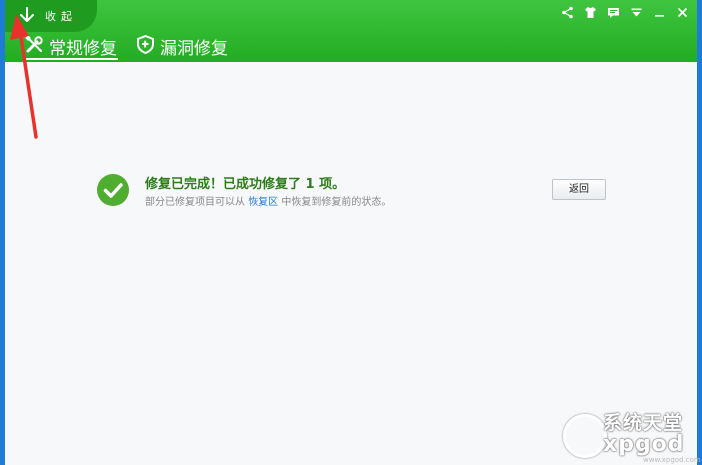 The width and height of the screenshot is (702, 465). What do you see at coordinates (113, 190) in the screenshot?
I see `success-check-icon` at bounding box center [113, 190].